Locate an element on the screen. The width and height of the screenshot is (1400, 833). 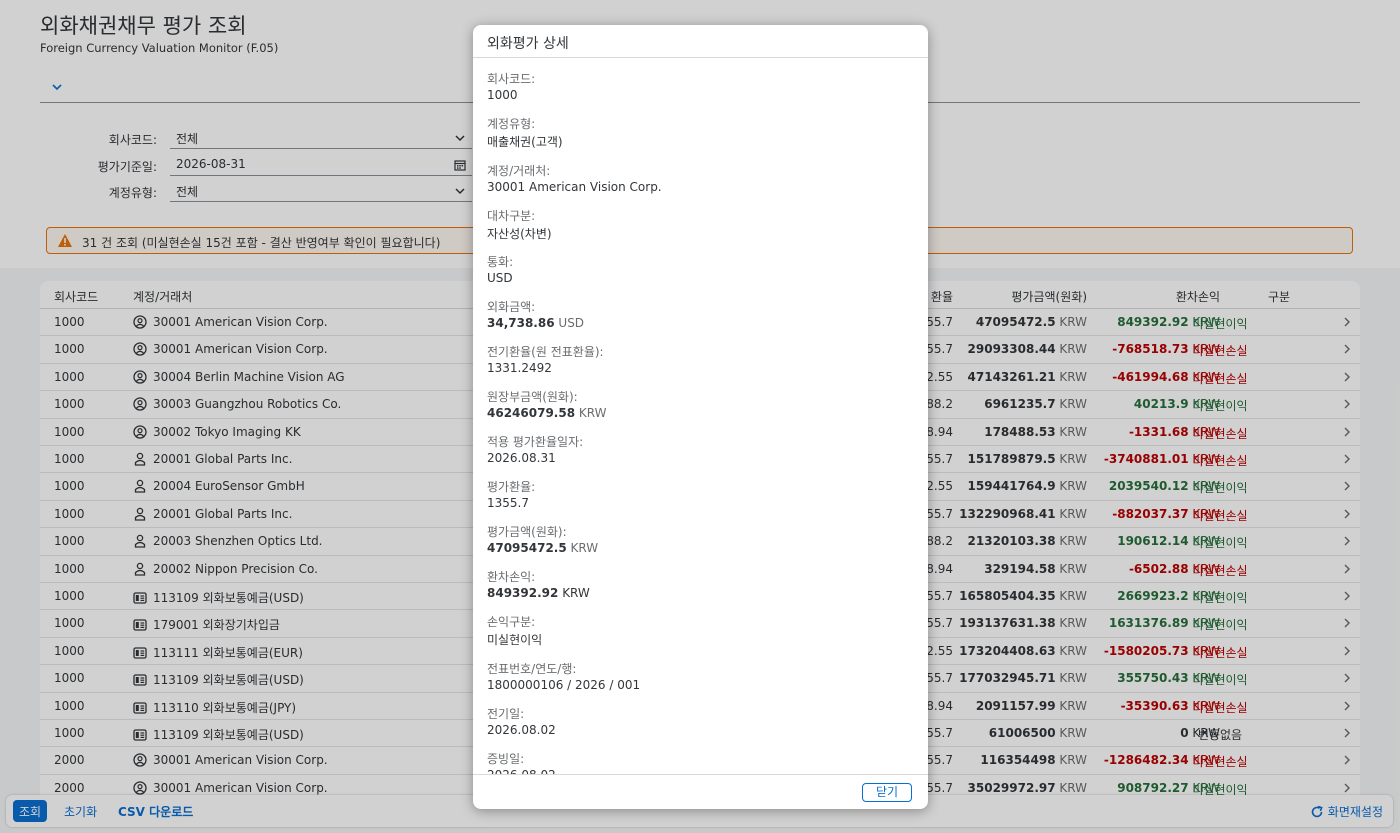
field-label: 증빙일: is located at coordinates (506, 759).